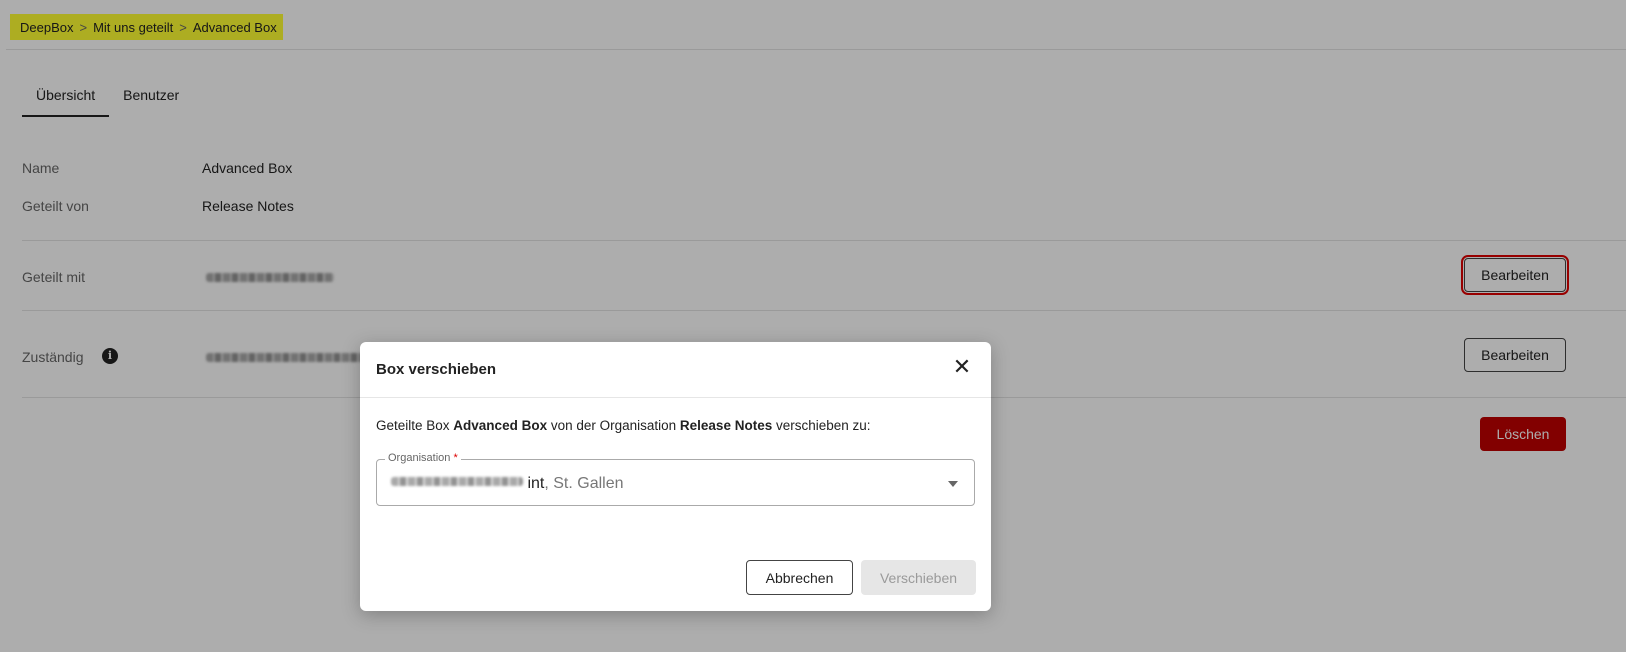  Describe the element at coordinates (918, 577) in the screenshot. I see `move-button: Verschieben` at that location.